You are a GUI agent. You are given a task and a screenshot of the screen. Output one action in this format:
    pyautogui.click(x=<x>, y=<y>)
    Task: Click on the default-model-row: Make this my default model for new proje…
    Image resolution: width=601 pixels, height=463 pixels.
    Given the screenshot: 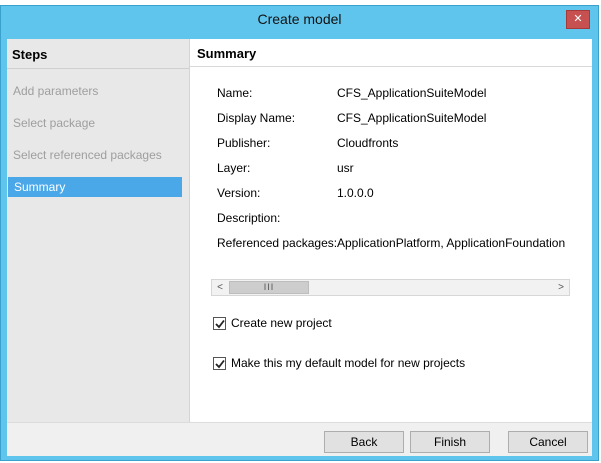 What is the action you would take?
    pyautogui.click(x=339, y=363)
    